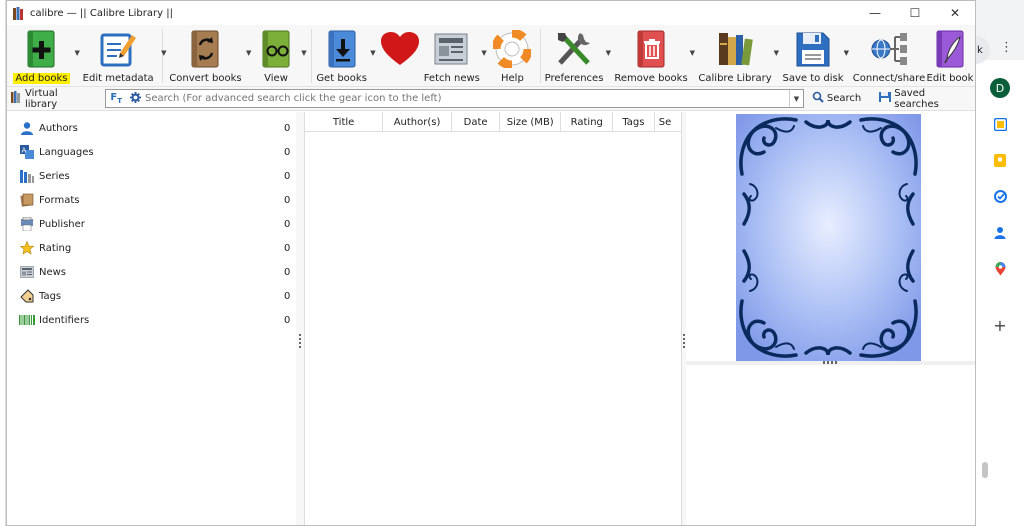 This screenshot has width=1024, height=526. What do you see at coordinates (27, 200) in the screenshot?
I see `formats-icon` at bounding box center [27, 200].